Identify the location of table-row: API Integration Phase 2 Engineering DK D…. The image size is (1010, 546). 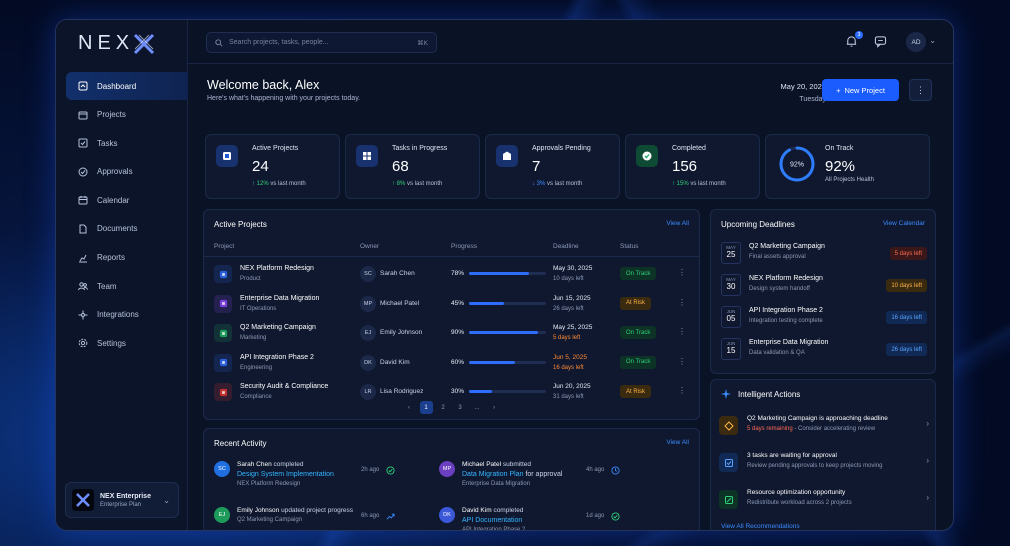
(451, 363).